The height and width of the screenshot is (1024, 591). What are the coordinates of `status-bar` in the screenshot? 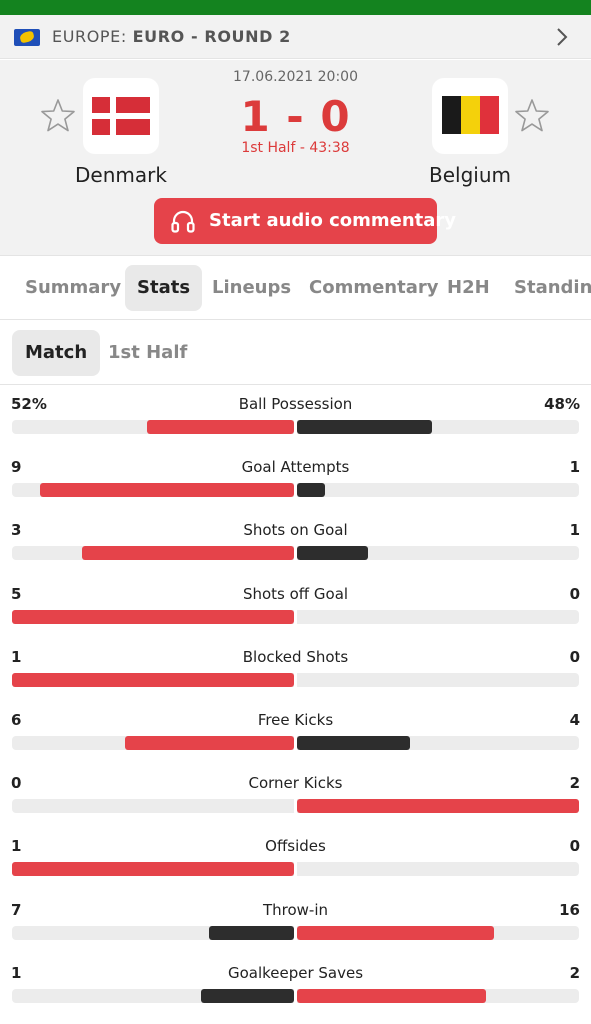 It's located at (295, 7).